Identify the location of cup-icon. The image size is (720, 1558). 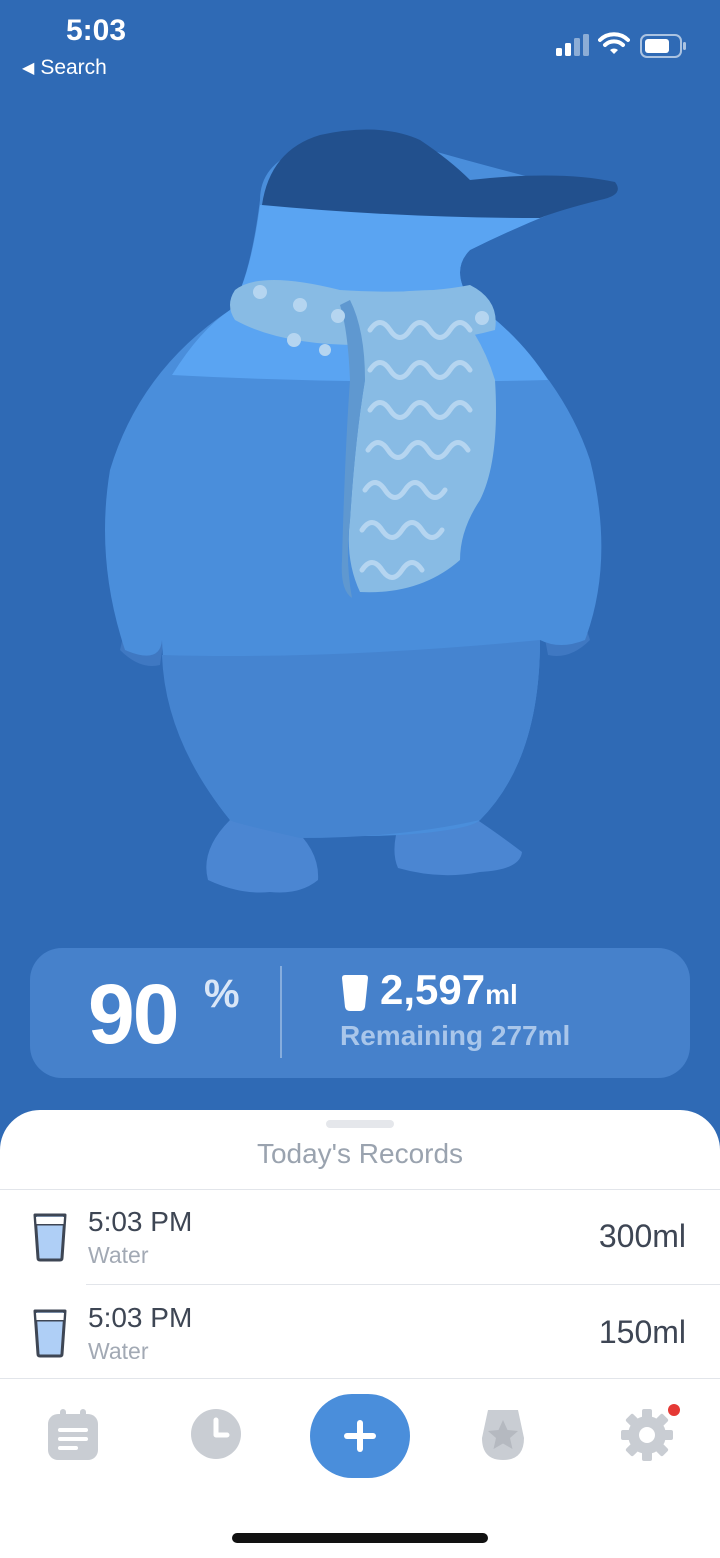
(355, 993).